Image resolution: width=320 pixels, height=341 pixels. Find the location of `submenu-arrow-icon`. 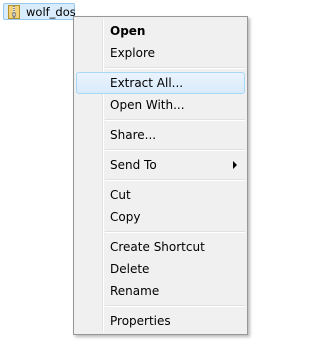

submenu-arrow-icon is located at coordinates (235, 165).